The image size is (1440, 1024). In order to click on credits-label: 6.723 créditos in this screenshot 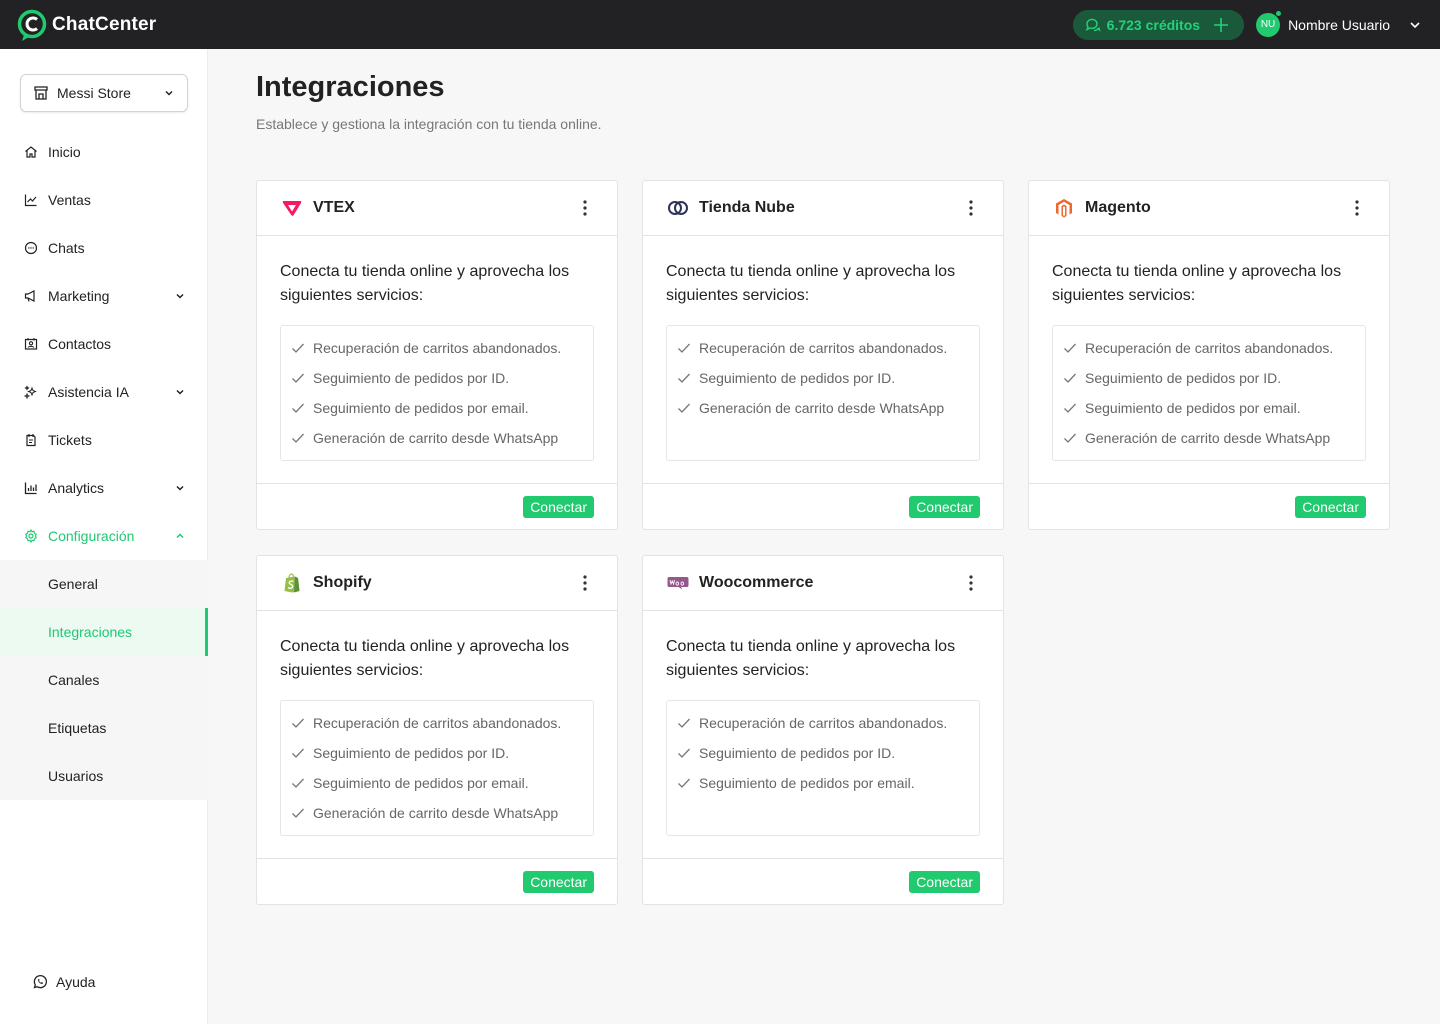, I will do `click(1153, 24)`.